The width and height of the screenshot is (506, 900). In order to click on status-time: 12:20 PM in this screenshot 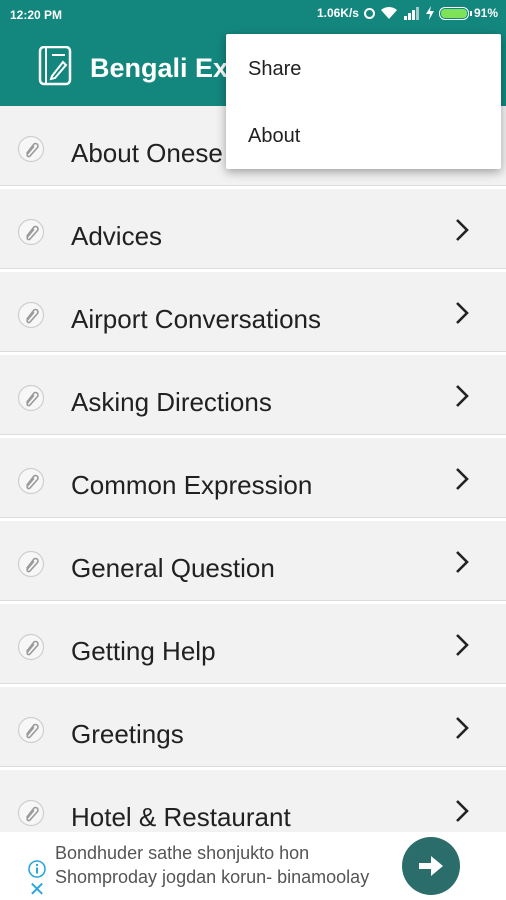, I will do `click(36, 15)`.